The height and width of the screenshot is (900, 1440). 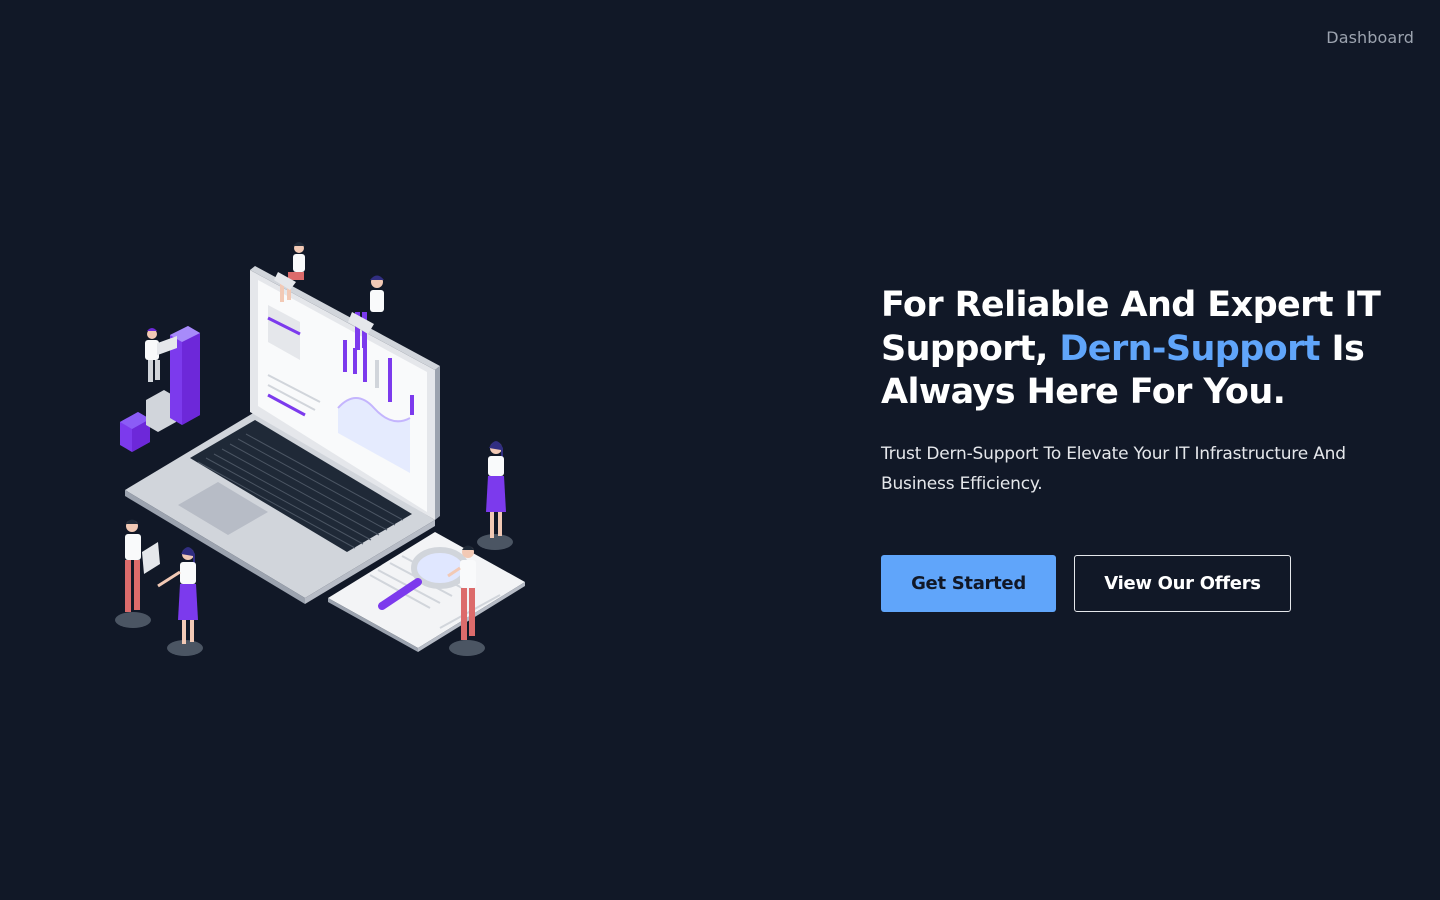 I want to click on view-offers-button: View Our Offers, so click(x=1182, y=583).